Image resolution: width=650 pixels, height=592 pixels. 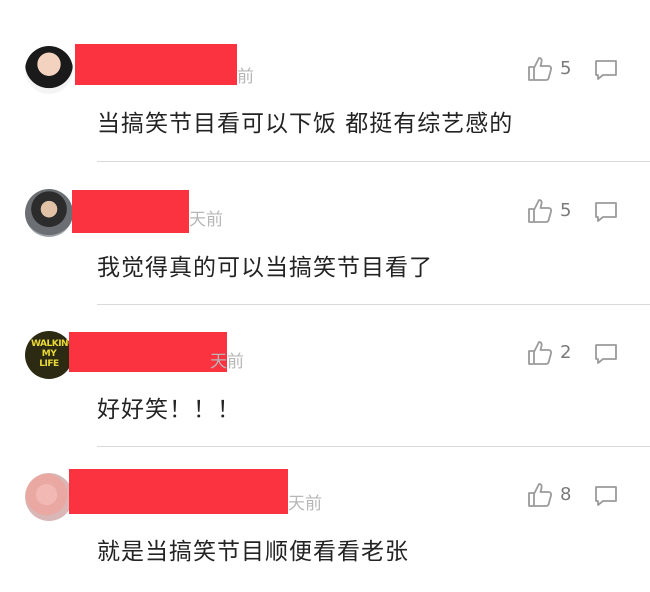 What do you see at coordinates (566, 494) in the screenshot?
I see `like-count: 8` at bounding box center [566, 494].